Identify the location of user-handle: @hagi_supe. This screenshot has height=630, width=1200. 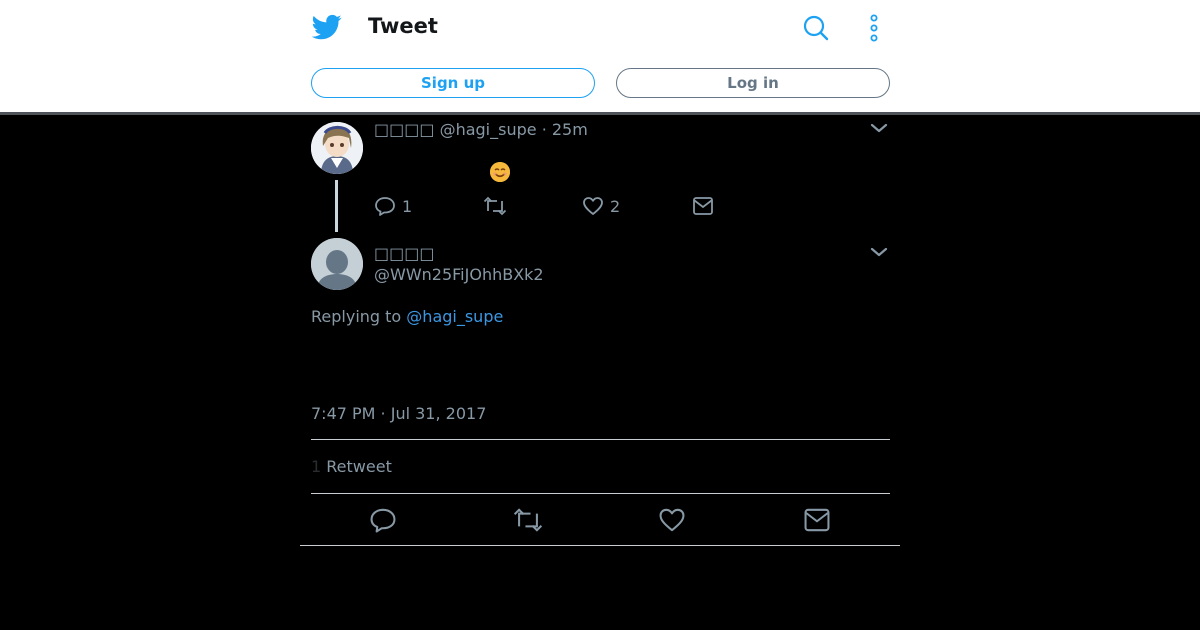
(488, 129).